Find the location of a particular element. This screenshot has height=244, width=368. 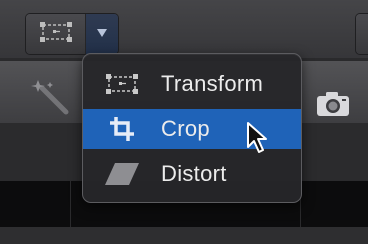

menu-item-transform: Transform is located at coordinates (192, 84).